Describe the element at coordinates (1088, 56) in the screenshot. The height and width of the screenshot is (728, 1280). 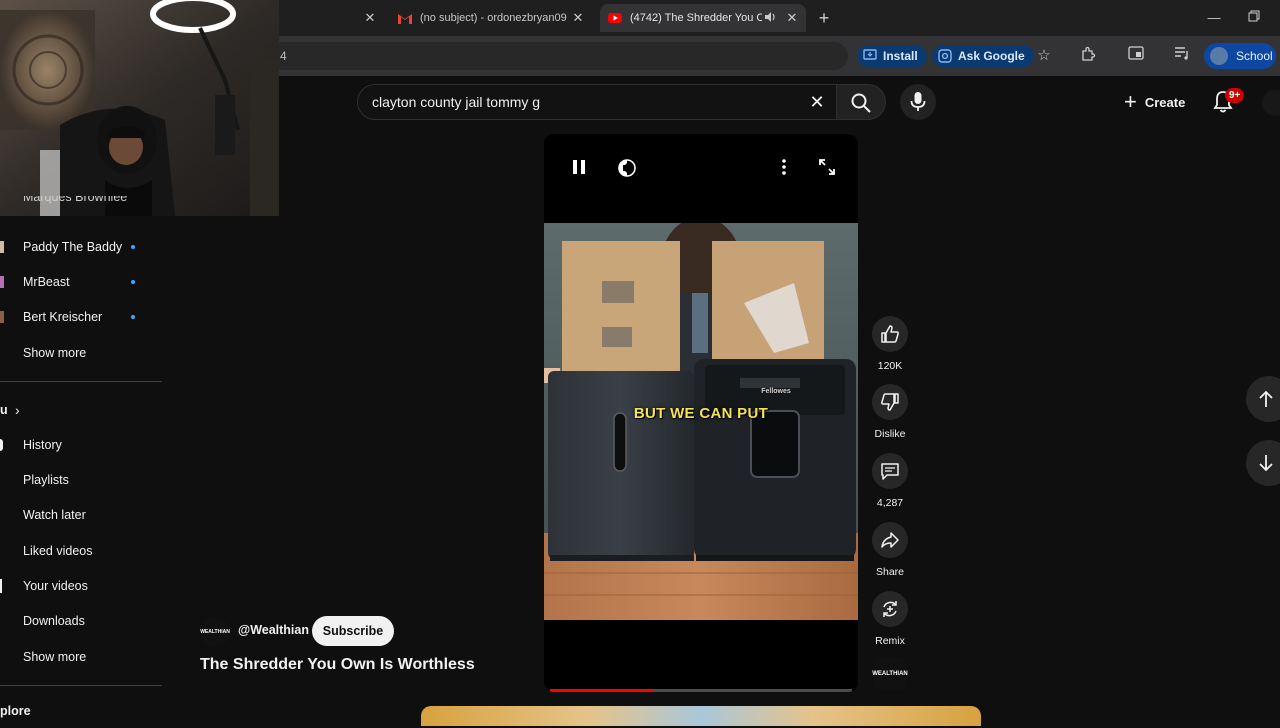
I see `extensions-icon` at that location.